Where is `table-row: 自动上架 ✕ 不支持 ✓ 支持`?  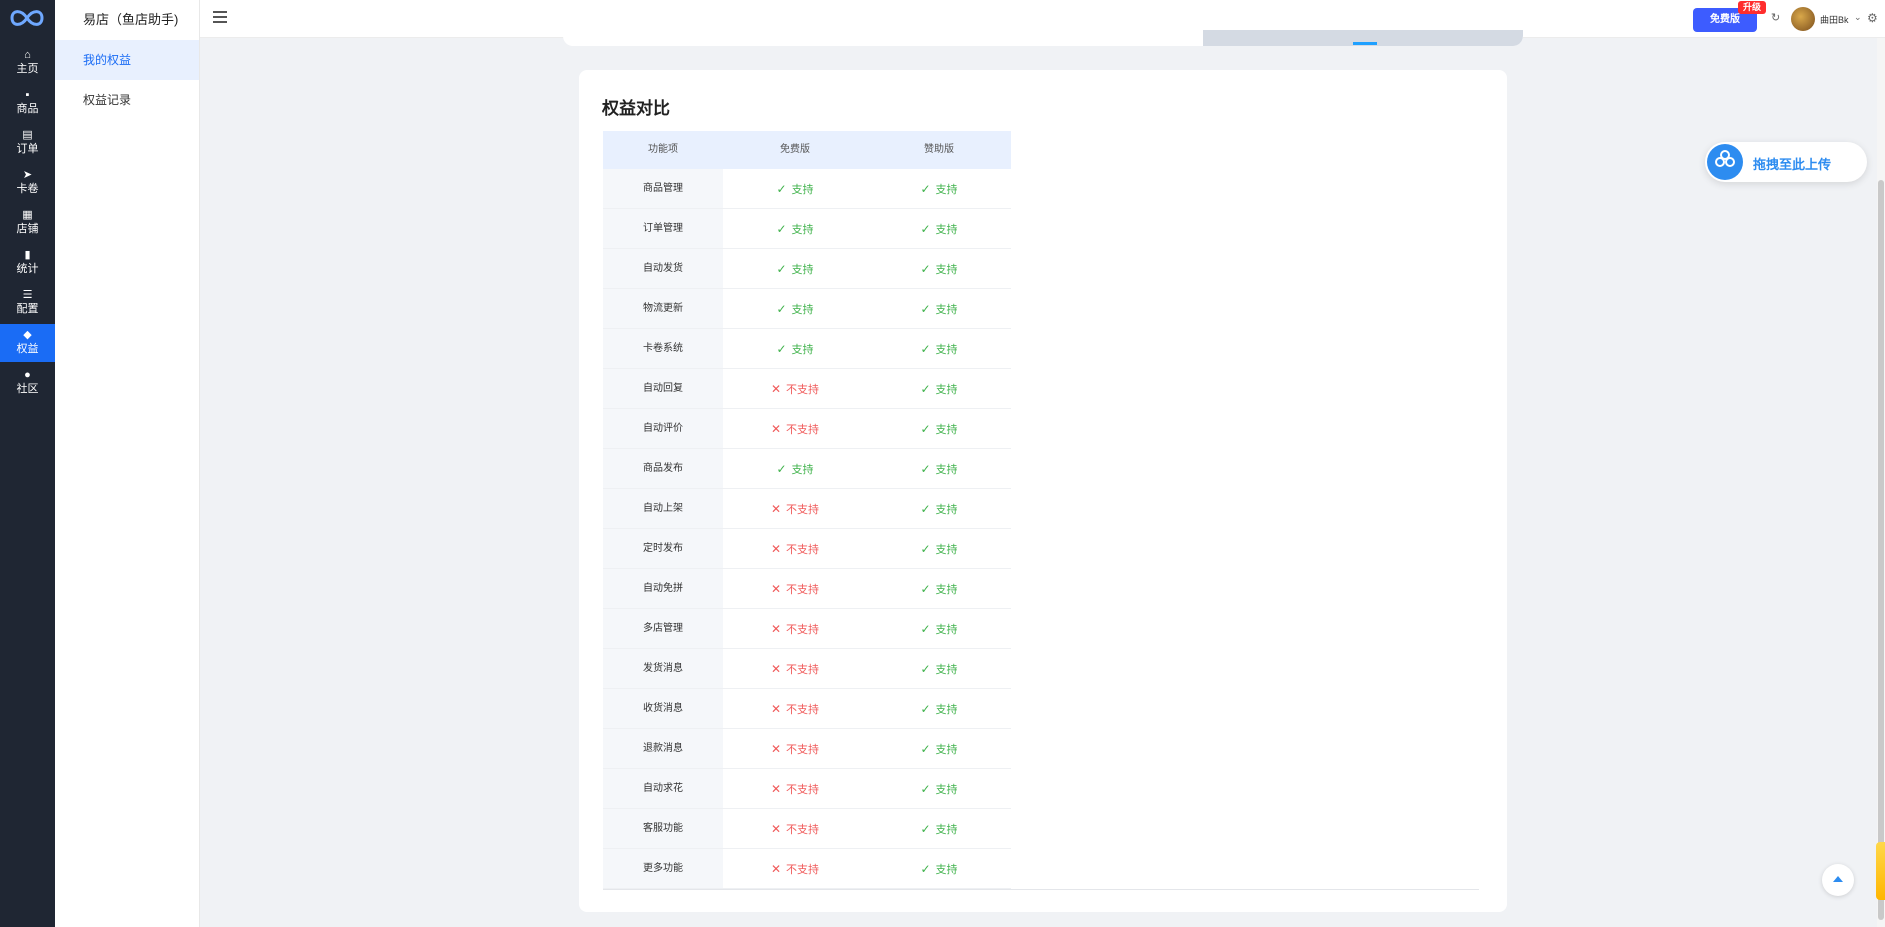
table-row: 自动上架 ✕ 不支持 ✓ 支持 is located at coordinates (807, 509).